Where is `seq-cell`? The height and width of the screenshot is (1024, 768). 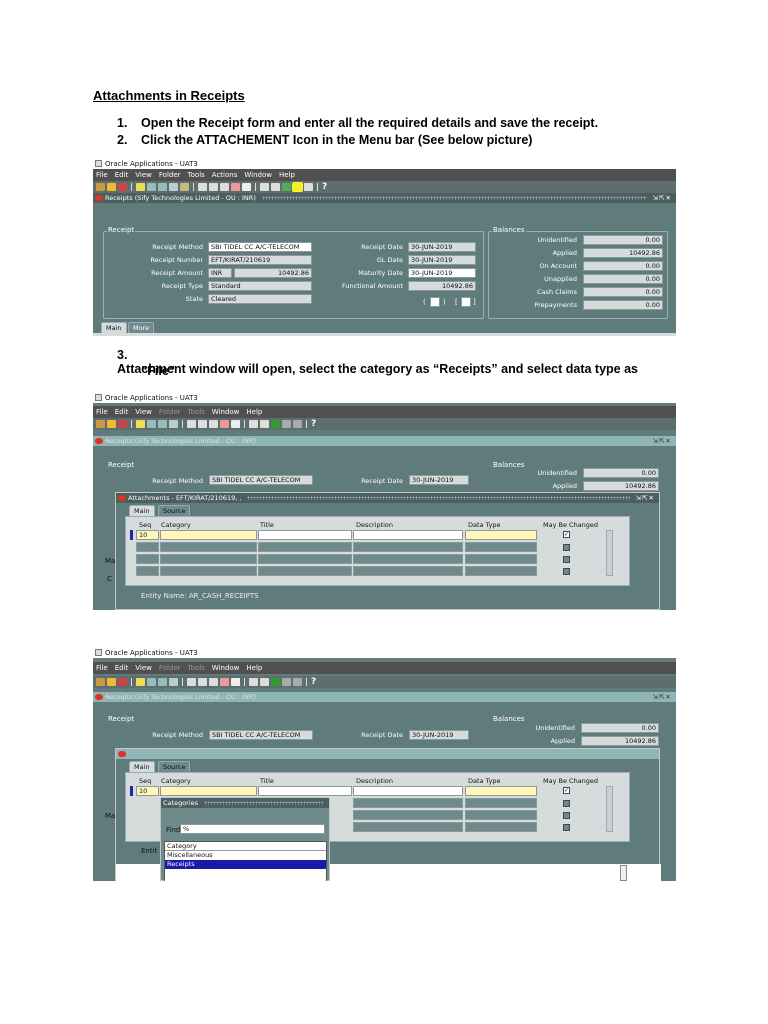
seq-cell is located at coordinates (147, 571).